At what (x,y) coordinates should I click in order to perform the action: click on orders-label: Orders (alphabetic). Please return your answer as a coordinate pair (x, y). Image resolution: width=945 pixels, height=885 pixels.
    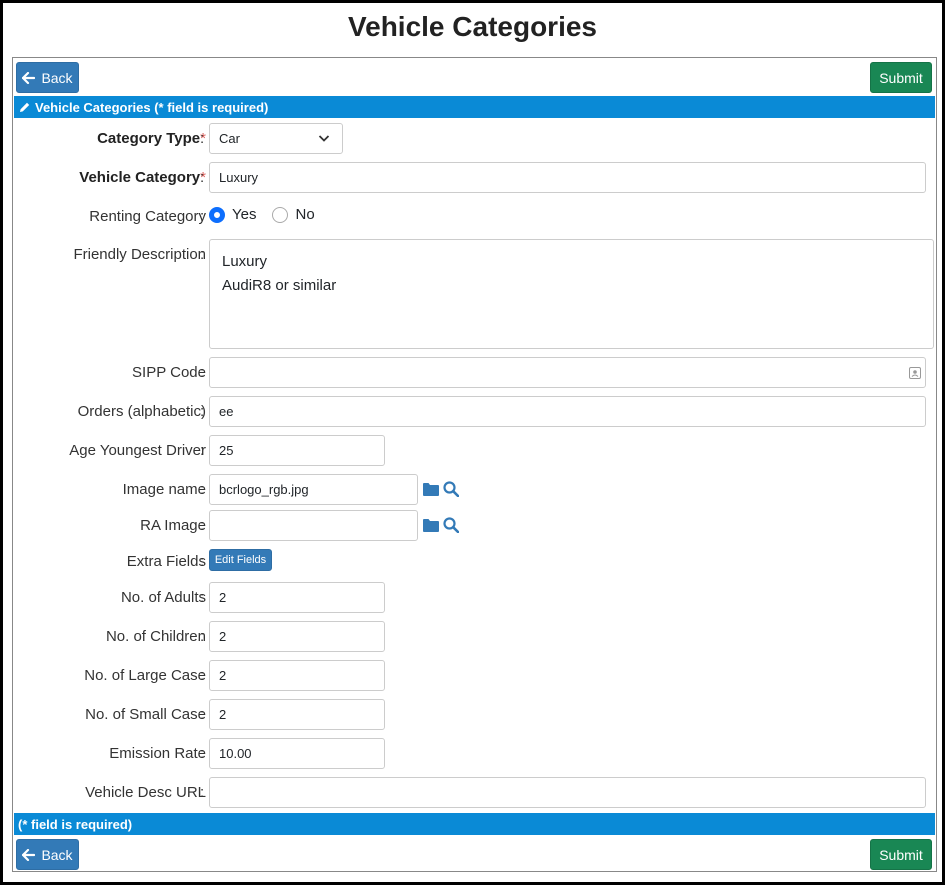
    Looking at the image, I should click on (141, 411).